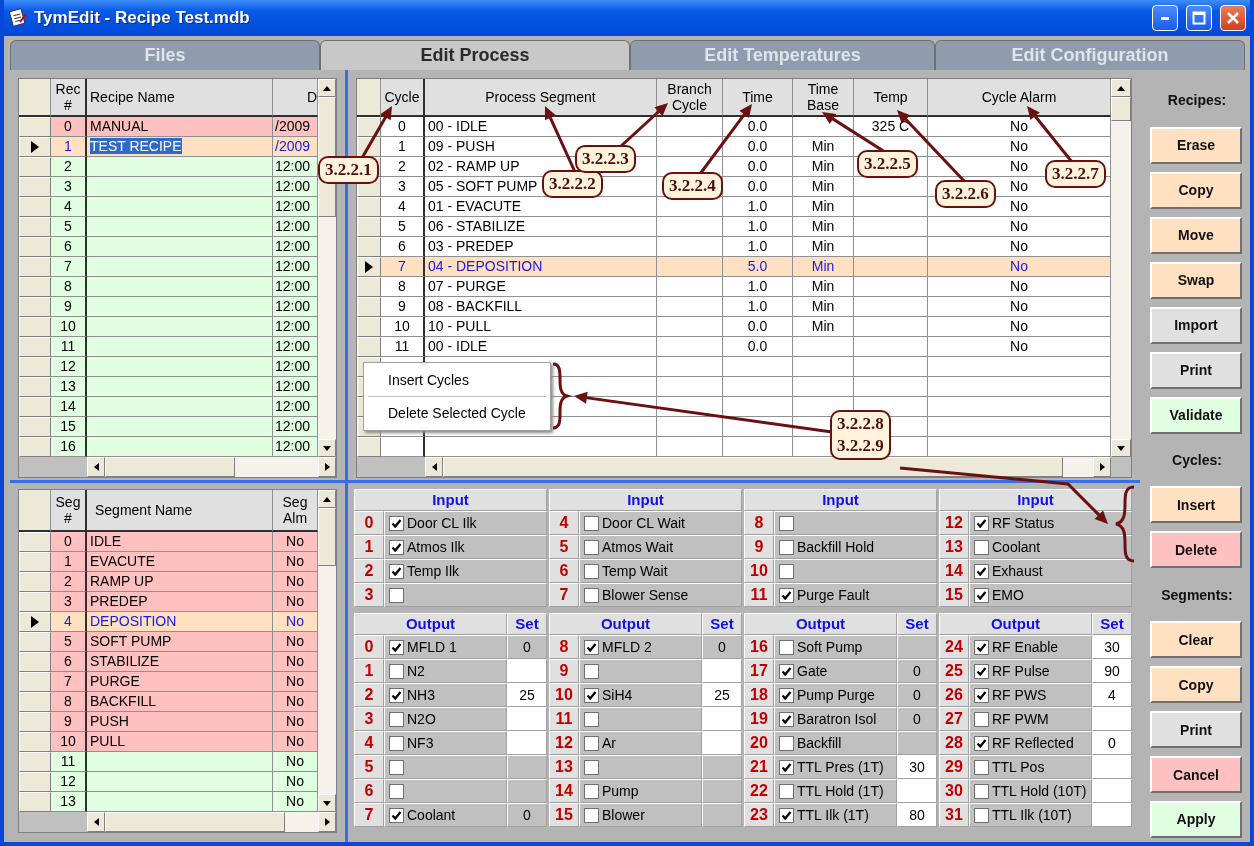 The width and height of the screenshot is (1254, 846). Describe the element at coordinates (68, 781) in the screenshot. I see `segment-number: 12` at that location.